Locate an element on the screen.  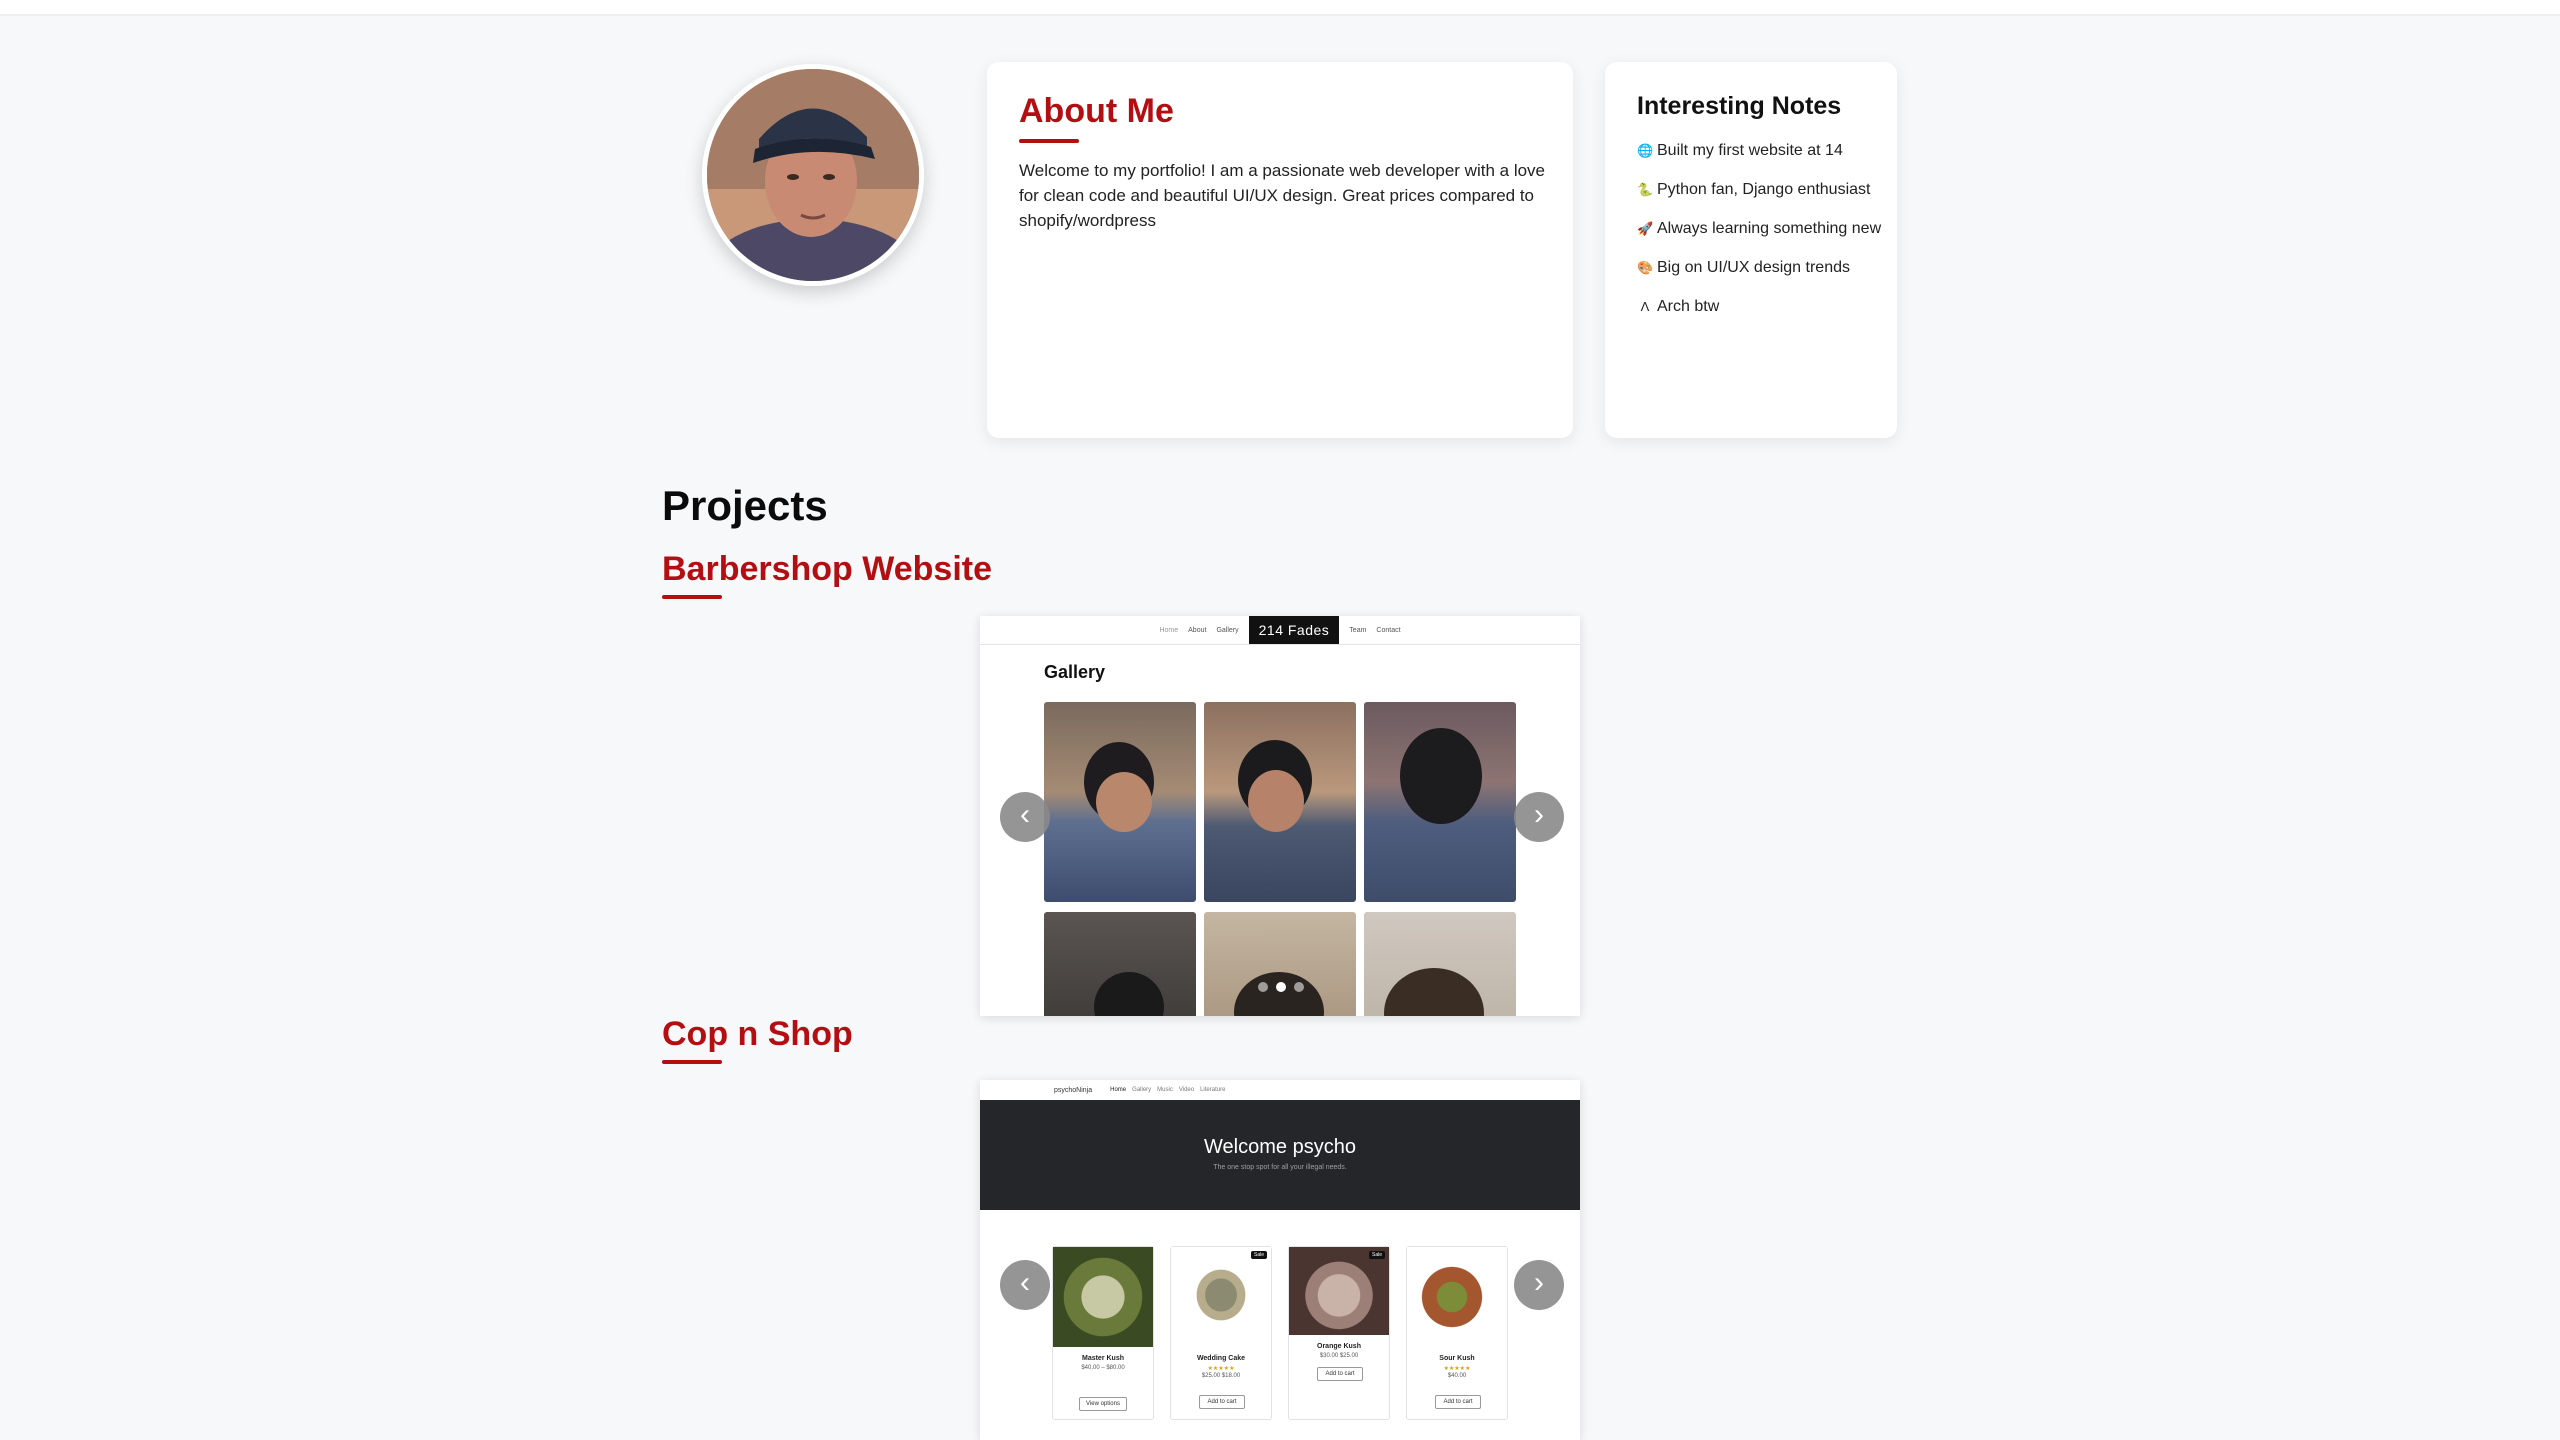
product-price: $40.00 is located at coordinates (1457, 1376).